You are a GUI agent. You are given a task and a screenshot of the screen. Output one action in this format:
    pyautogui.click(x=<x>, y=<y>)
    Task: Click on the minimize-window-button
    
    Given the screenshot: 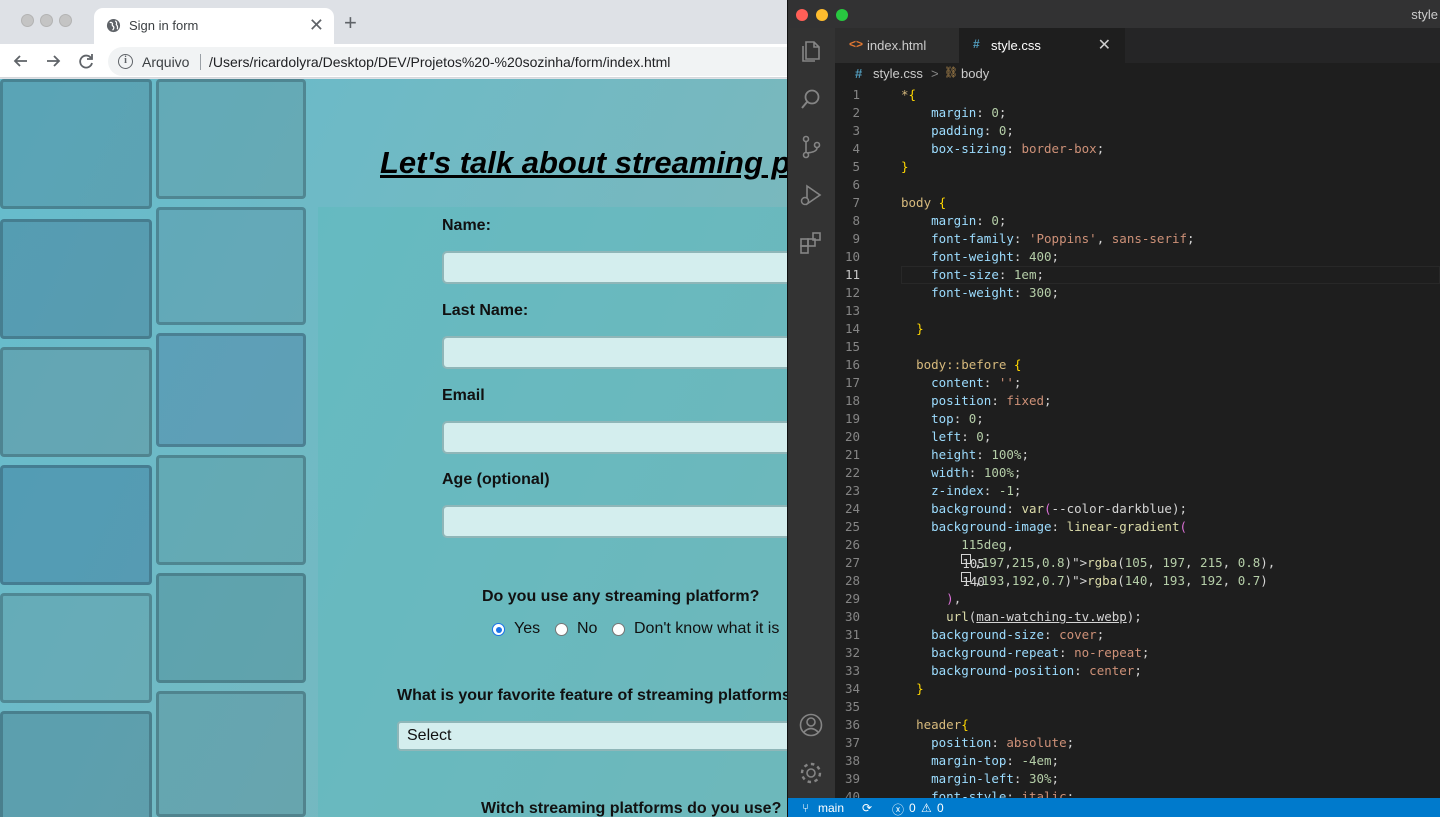 What is the action you would take?
    pyautogui.click(x=46, y=20)
    